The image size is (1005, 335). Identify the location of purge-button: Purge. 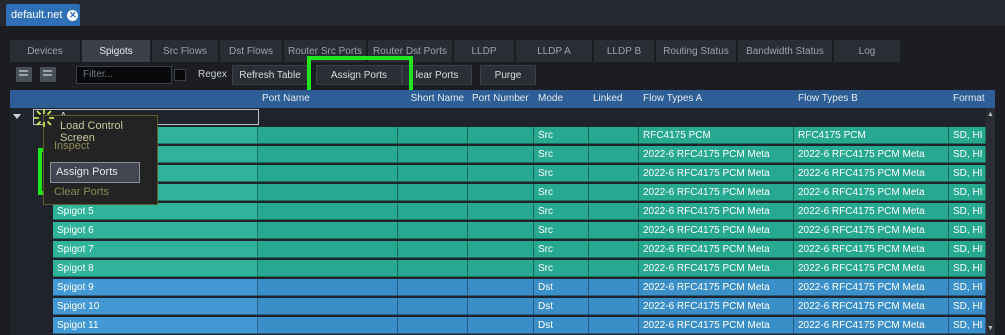
(508, 75).